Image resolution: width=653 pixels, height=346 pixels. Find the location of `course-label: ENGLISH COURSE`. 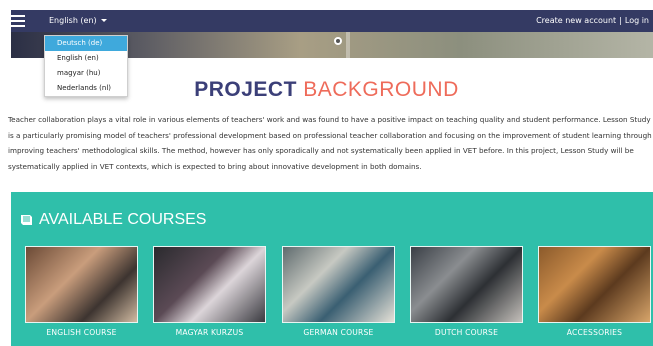

course-label: ENGLISH COURSE is located at coordinates (81, 332).